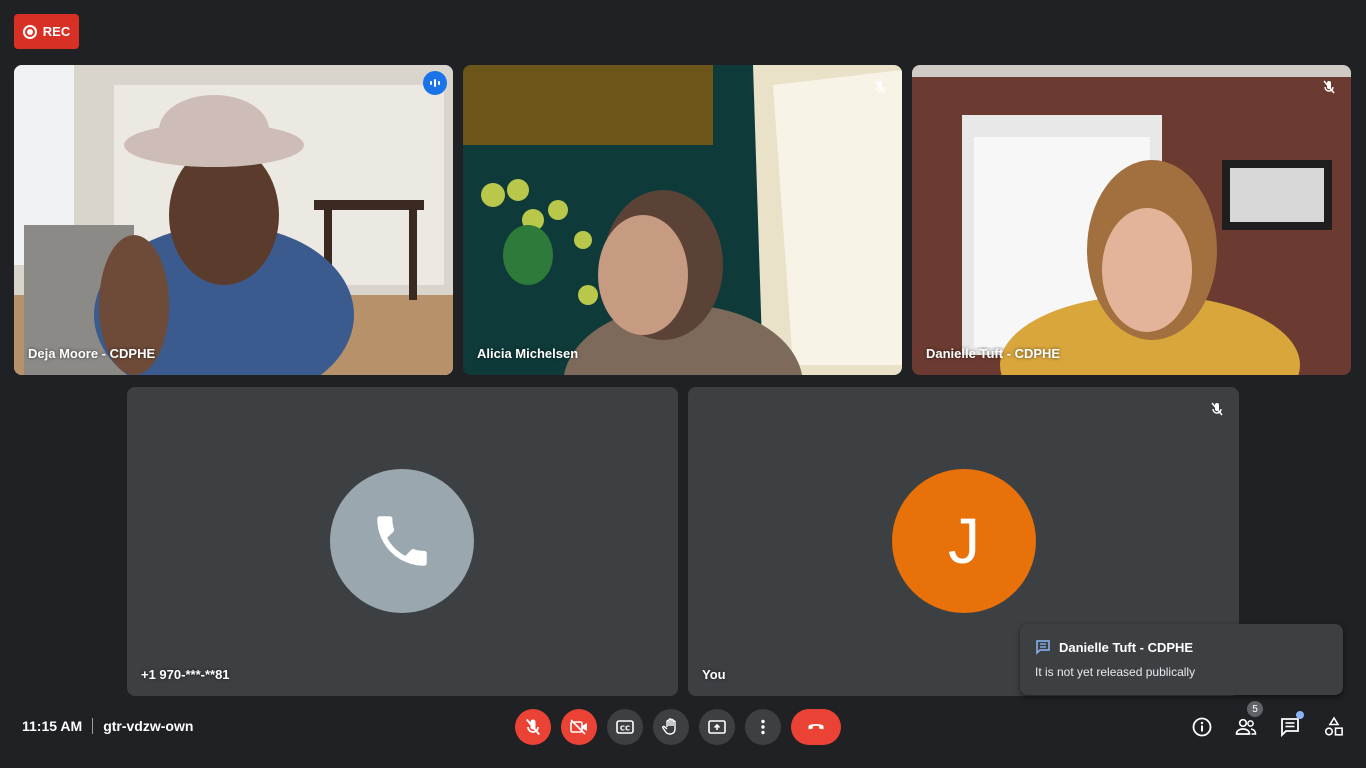 This screenshot has width=1366, height=768. I want to click on participant-name: Deja Moore - CDPHE, so click(92, 353).